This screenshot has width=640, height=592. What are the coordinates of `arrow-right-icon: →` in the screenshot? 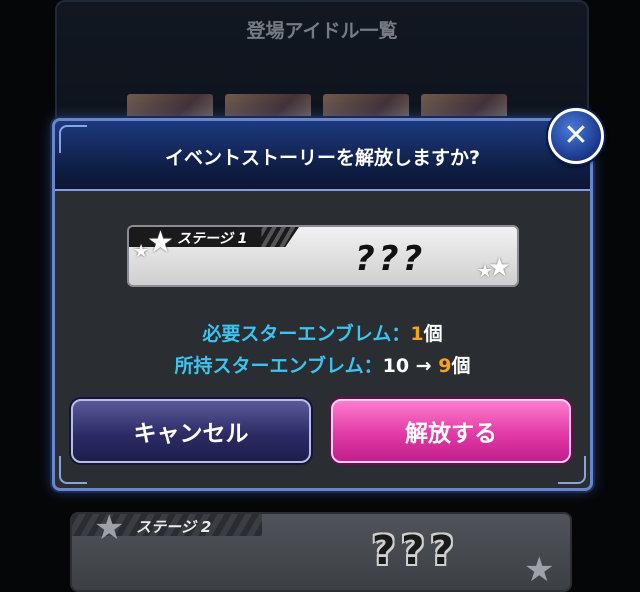 It's located at (423, 366).